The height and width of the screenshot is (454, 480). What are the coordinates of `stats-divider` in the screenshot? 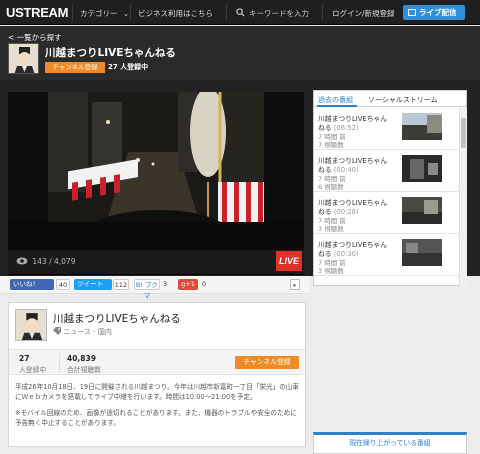 It's located at (59, 363).